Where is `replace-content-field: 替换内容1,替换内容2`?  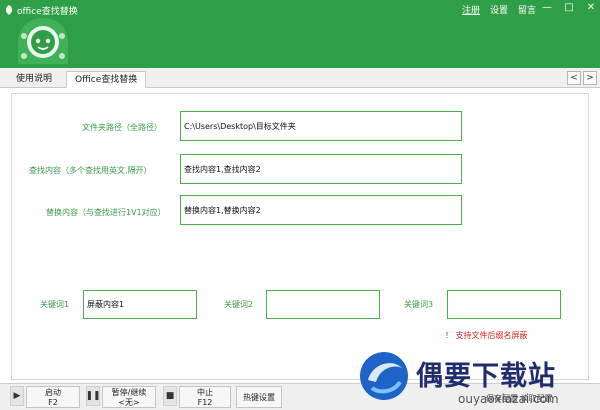
replace-content-field: 替换内容1,替换内容2 is located at coordinates (321, 210).